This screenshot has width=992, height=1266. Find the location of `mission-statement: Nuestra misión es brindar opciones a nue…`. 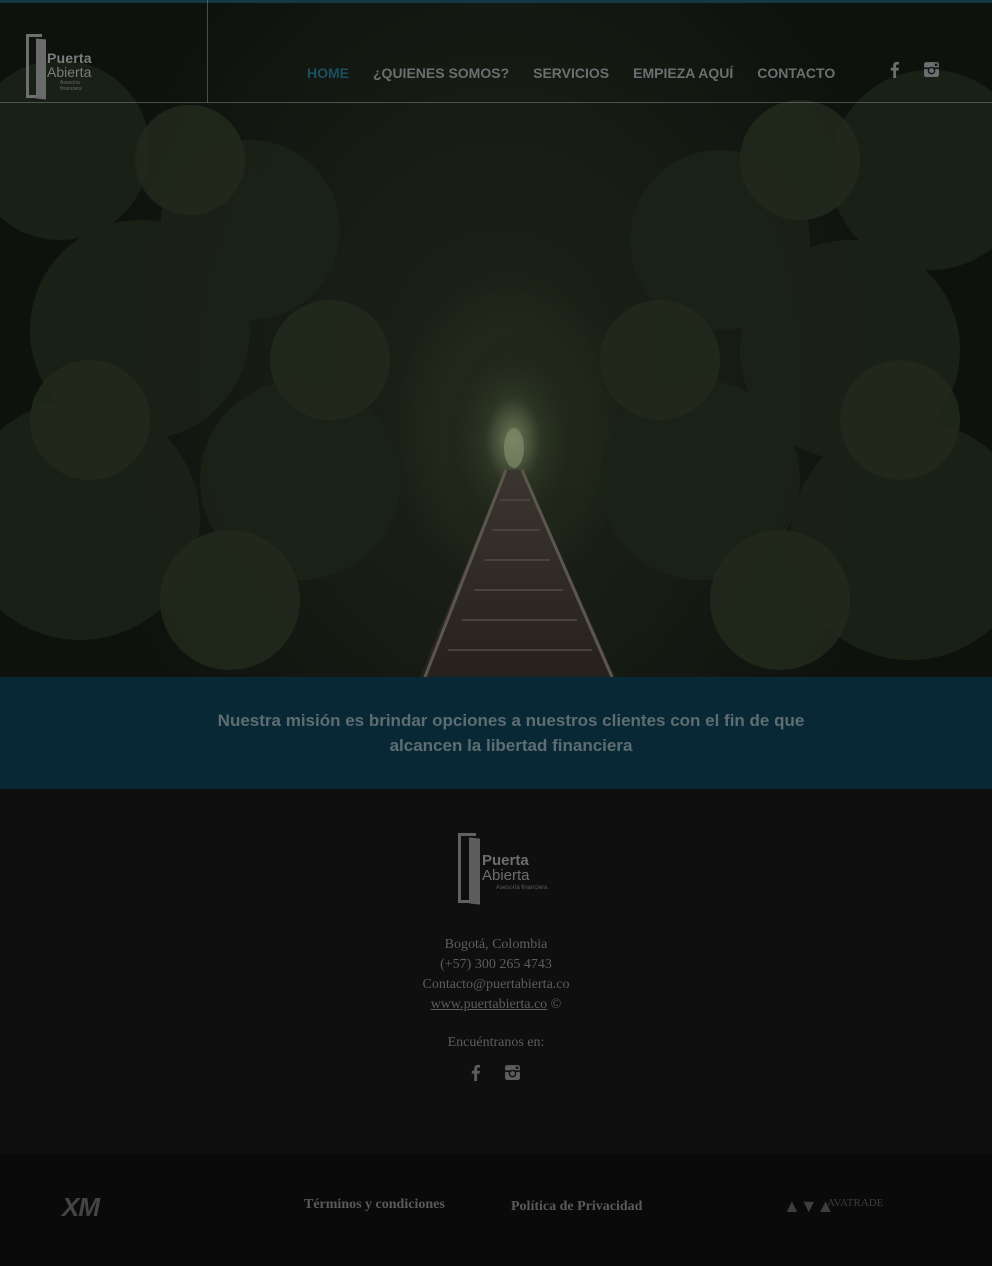

mission-statement: Nuestra misión es brindar opciones a nue… is located at coordinates (511, 733).